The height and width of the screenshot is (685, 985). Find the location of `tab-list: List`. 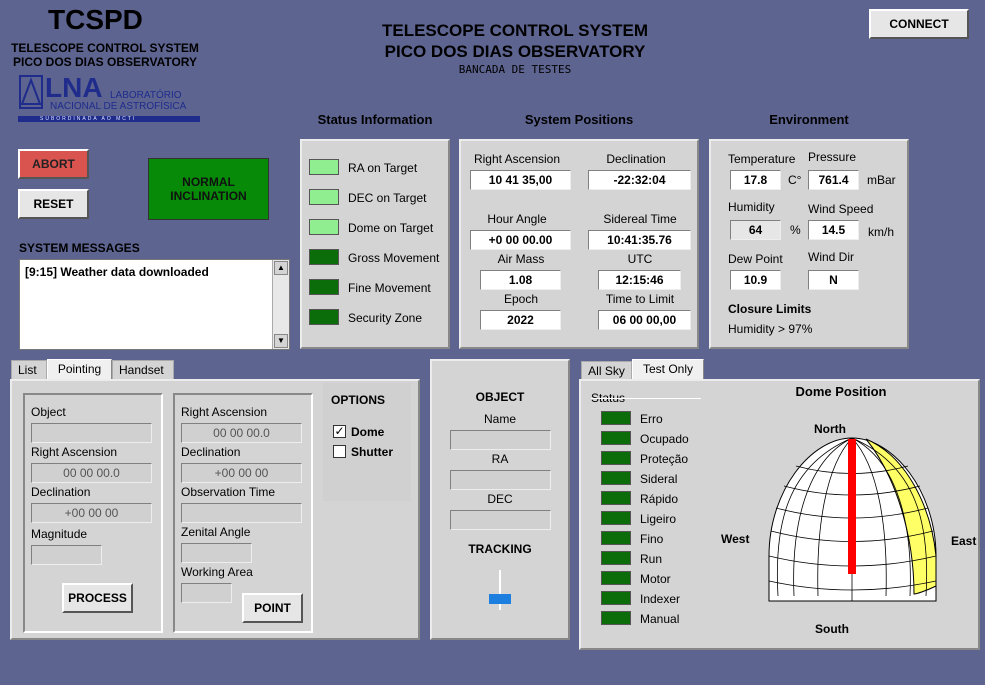

tab-list: List is located at coordinates (29, 370).